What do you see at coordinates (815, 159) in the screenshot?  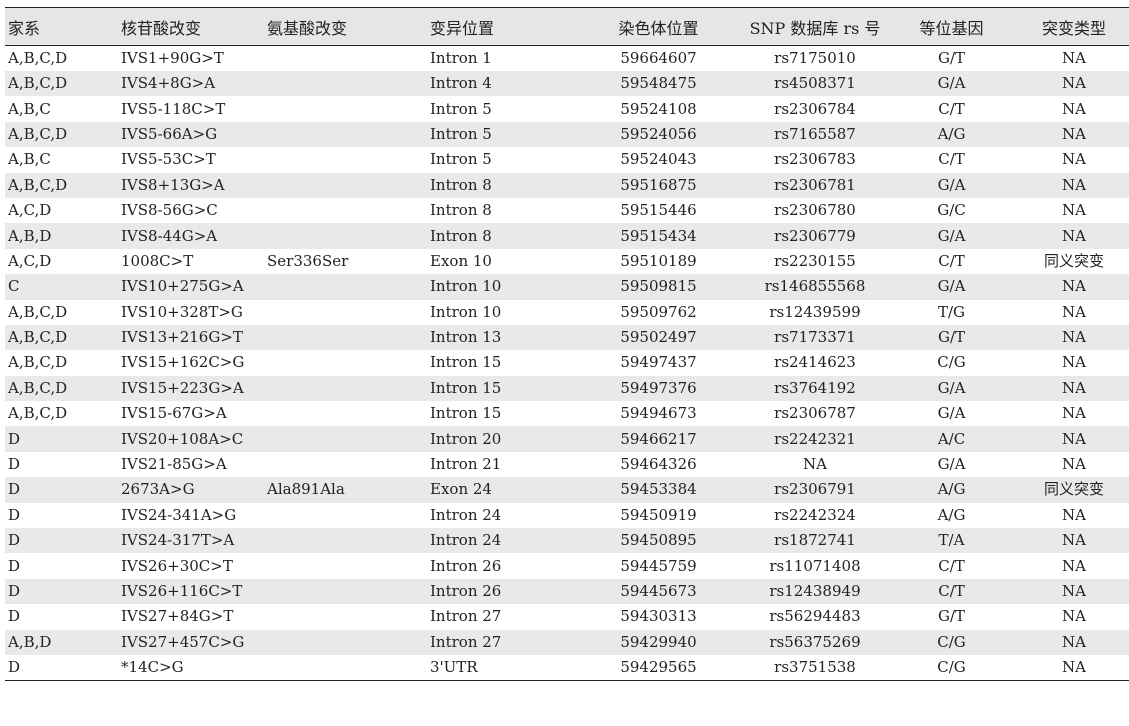 I see `snp-rs-cell: rs2306783` at bounding box center [815, 159].